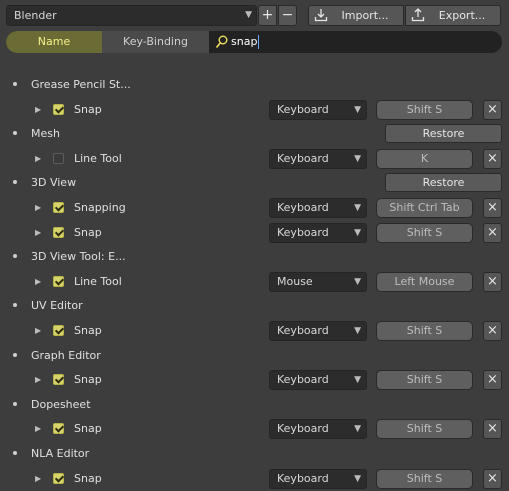 Image resolution: width=509 pixels, height=491 pixels. Describe the element at coordinates (254, 282) in the screenshot. I see `keymap-item-row: ▶ Line Tool Mouse ▼ Left Mouse ×` at that location.